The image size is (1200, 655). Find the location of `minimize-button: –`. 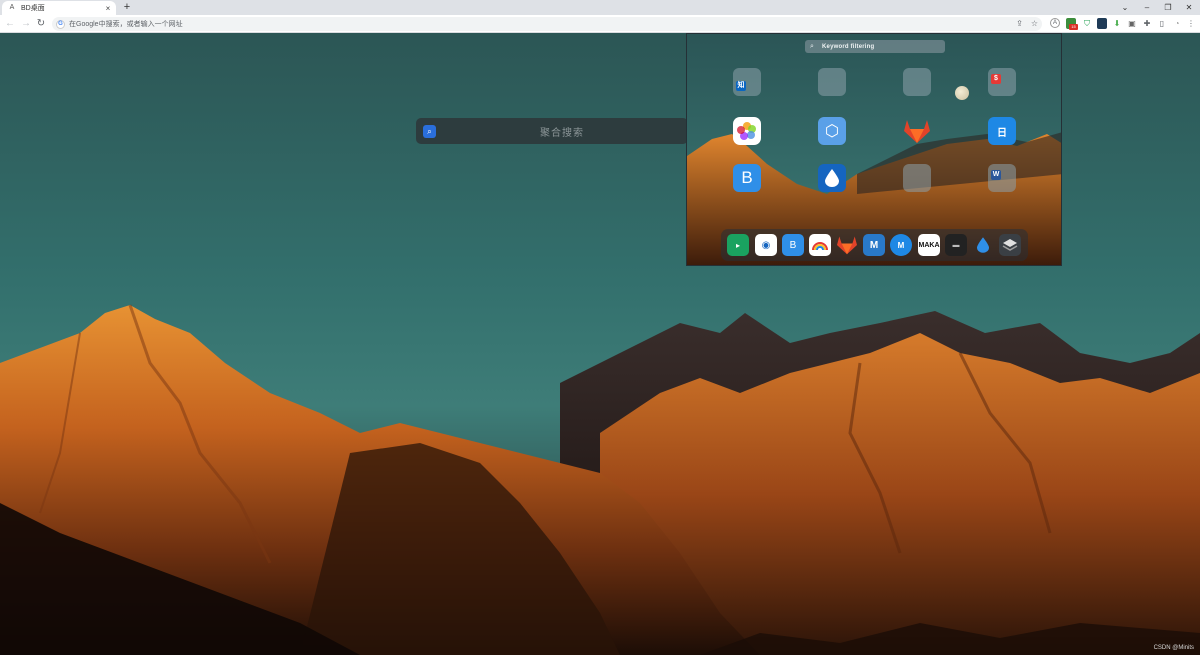

minimize-button: – is located at coordinates (1147, 7).